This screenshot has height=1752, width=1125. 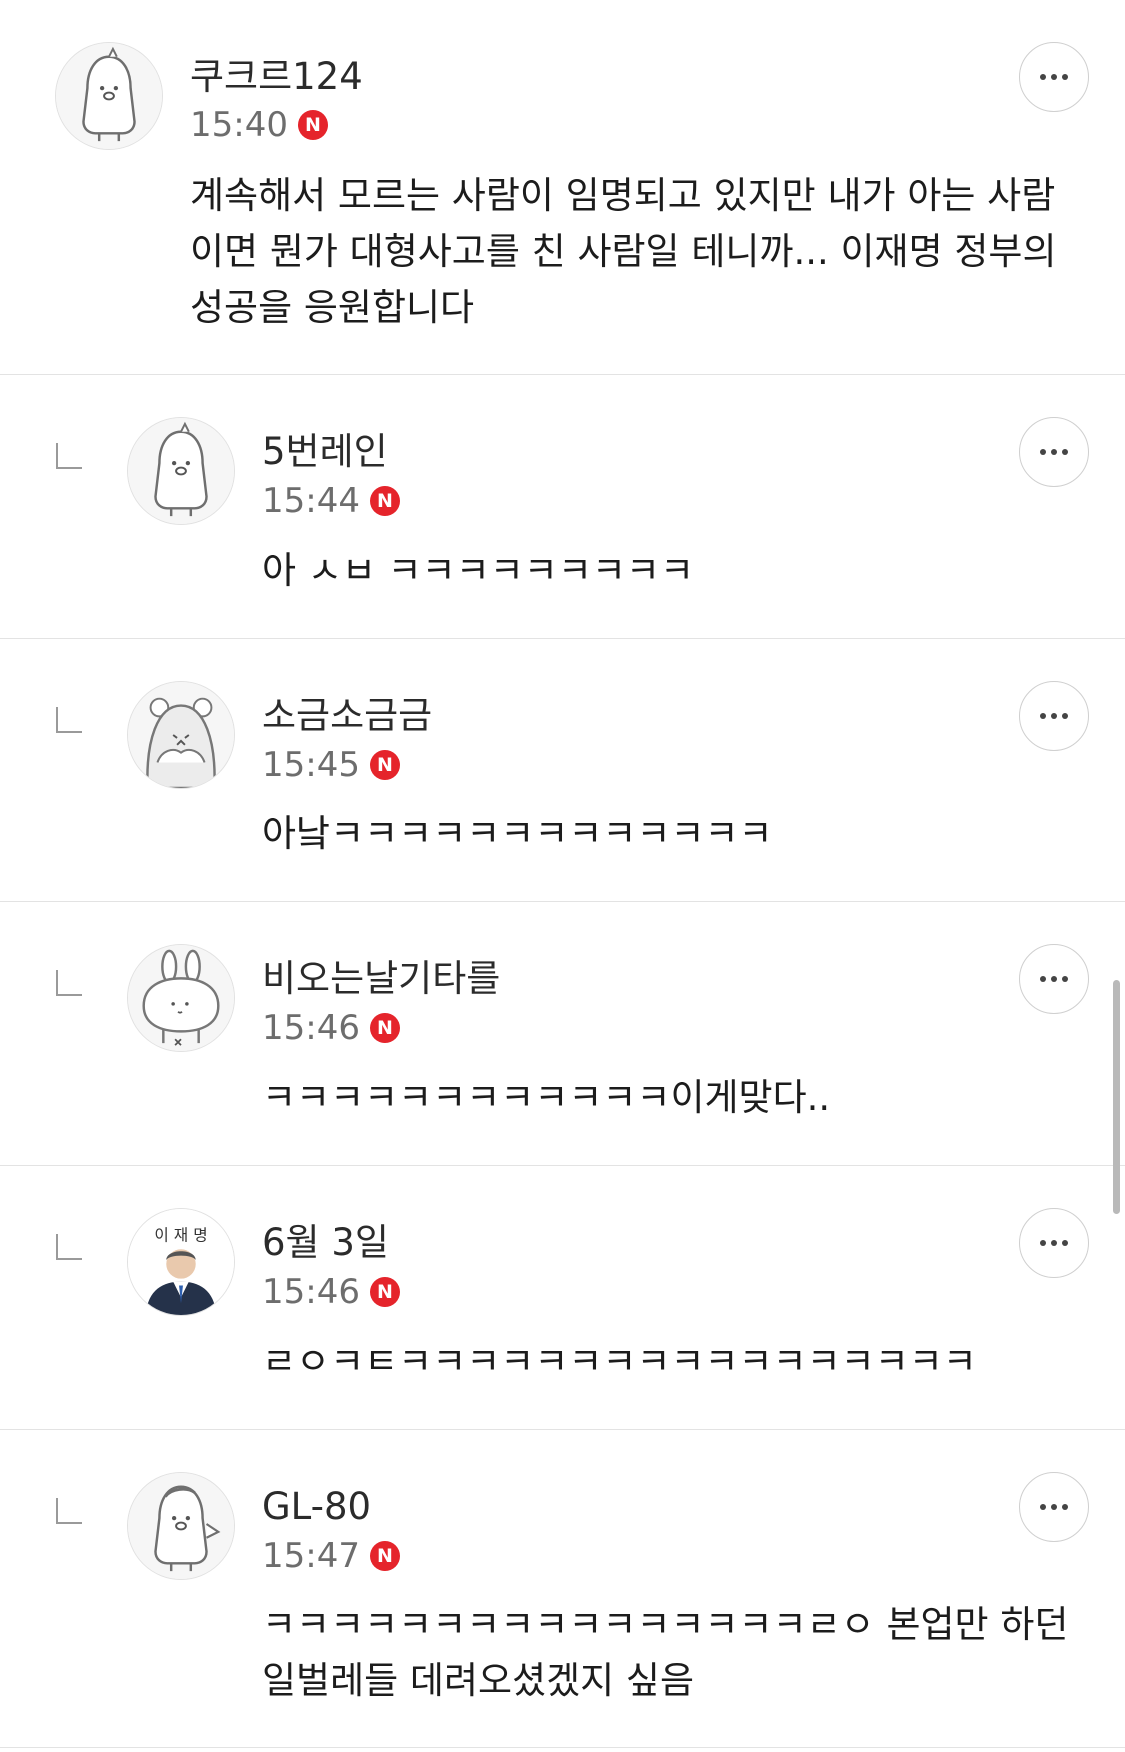 What do you see at coordinates (1116, 1097) in the screenshot?
I see `scrollbar` at bounding box center [1116, 1097].